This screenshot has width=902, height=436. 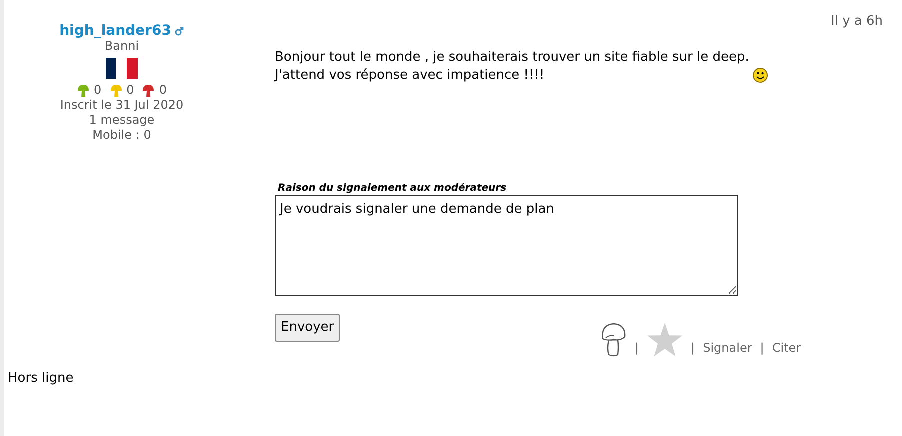 I want to click on send-button: Envoyer, so click(x=307, y=328).